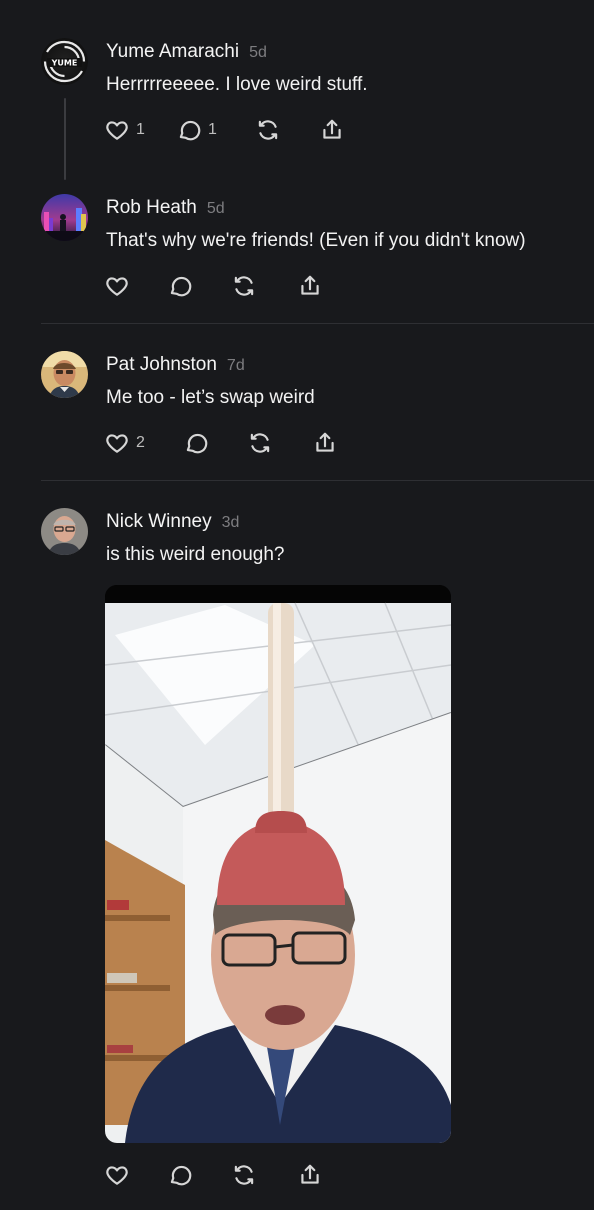  I want to click on post-header: Yume Amarachi 5d, so click(186, 52).